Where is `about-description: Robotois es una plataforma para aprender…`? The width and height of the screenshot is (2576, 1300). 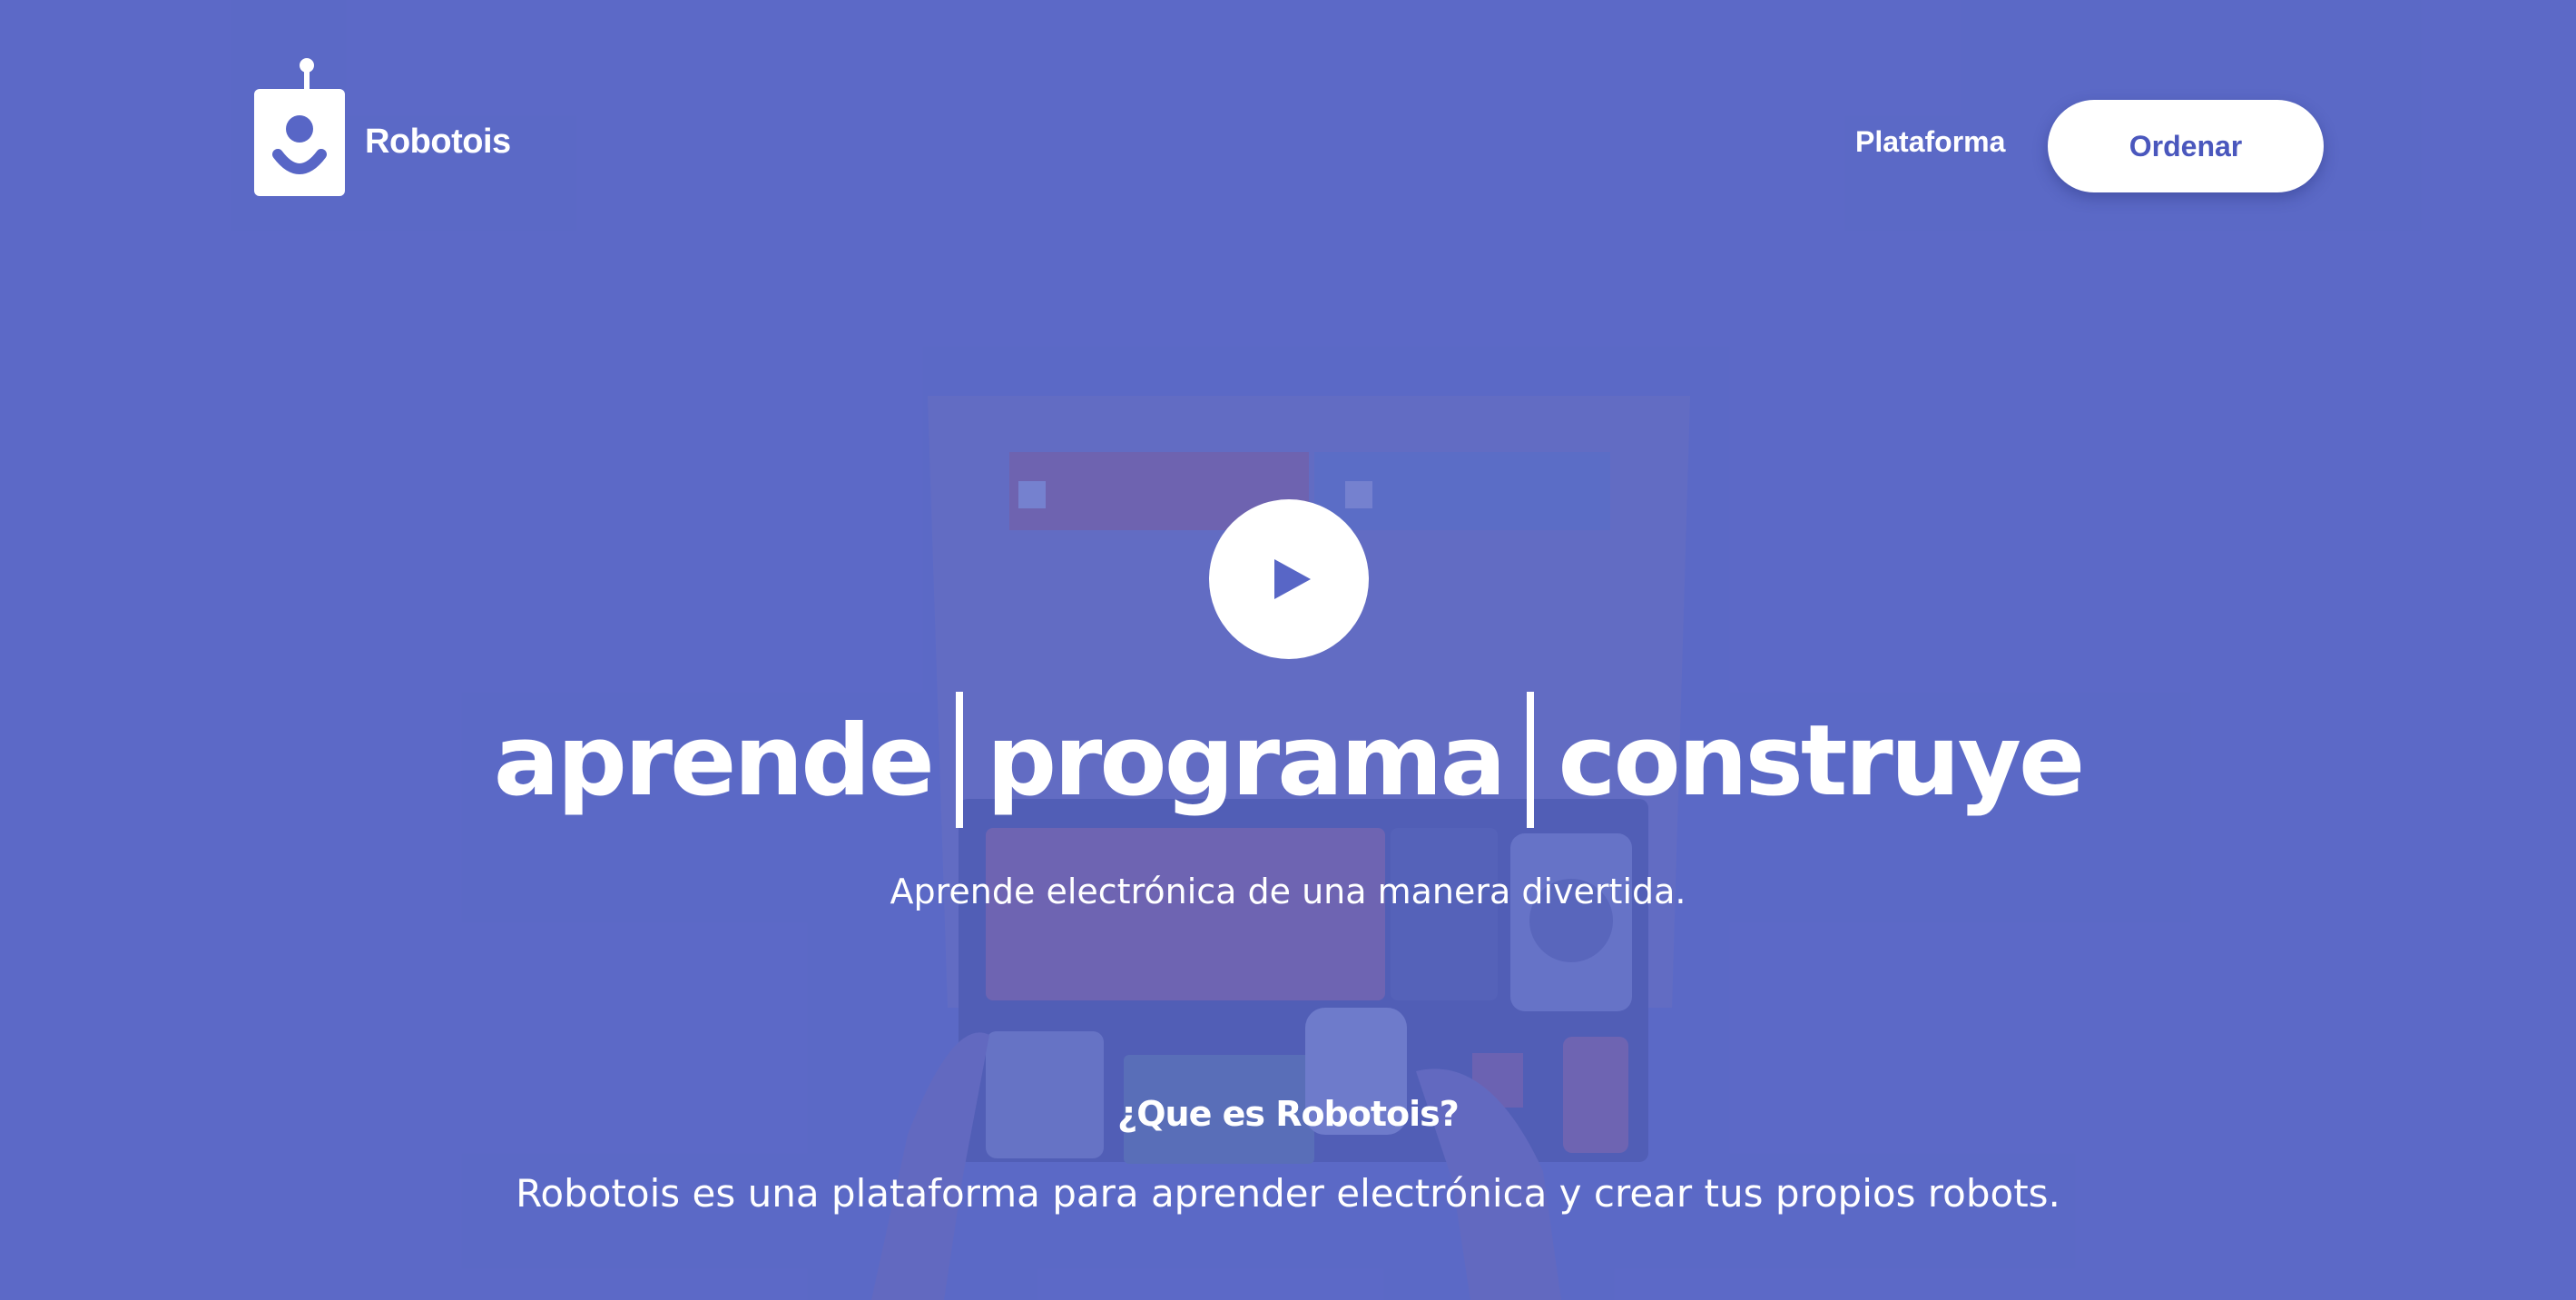
about-description: Robotois es una plataforma para aprender… is located at coordinates (1288, 1193).